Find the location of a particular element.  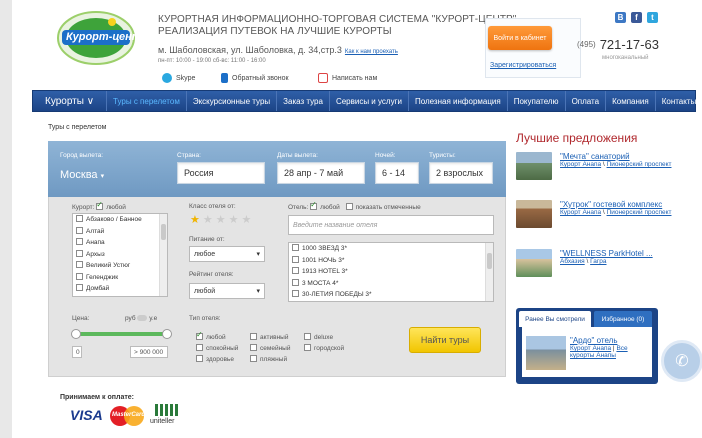

nav-excursion-tours: Экскурсионные туры is located at coordinates (232, 101).